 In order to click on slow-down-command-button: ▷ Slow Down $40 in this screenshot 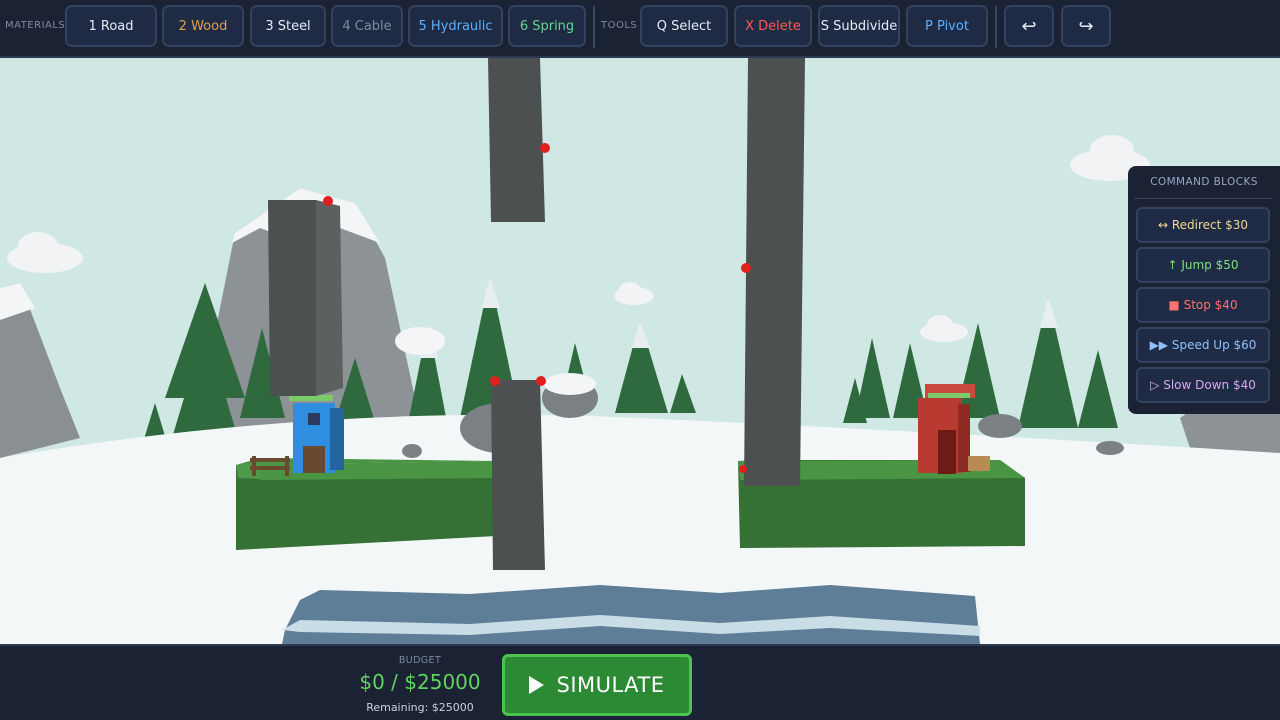, I will do `click(1203, 385)`.